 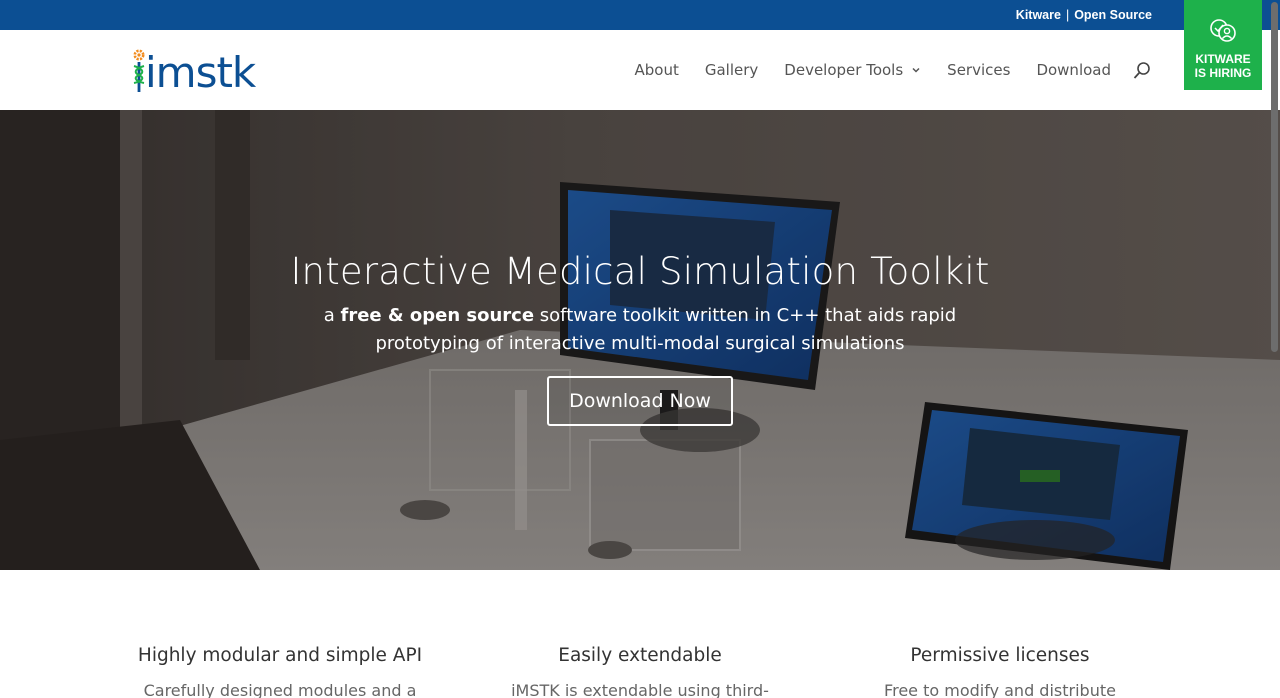 I want to click on nav-item-label: Download, so click(x=1073, y=70).